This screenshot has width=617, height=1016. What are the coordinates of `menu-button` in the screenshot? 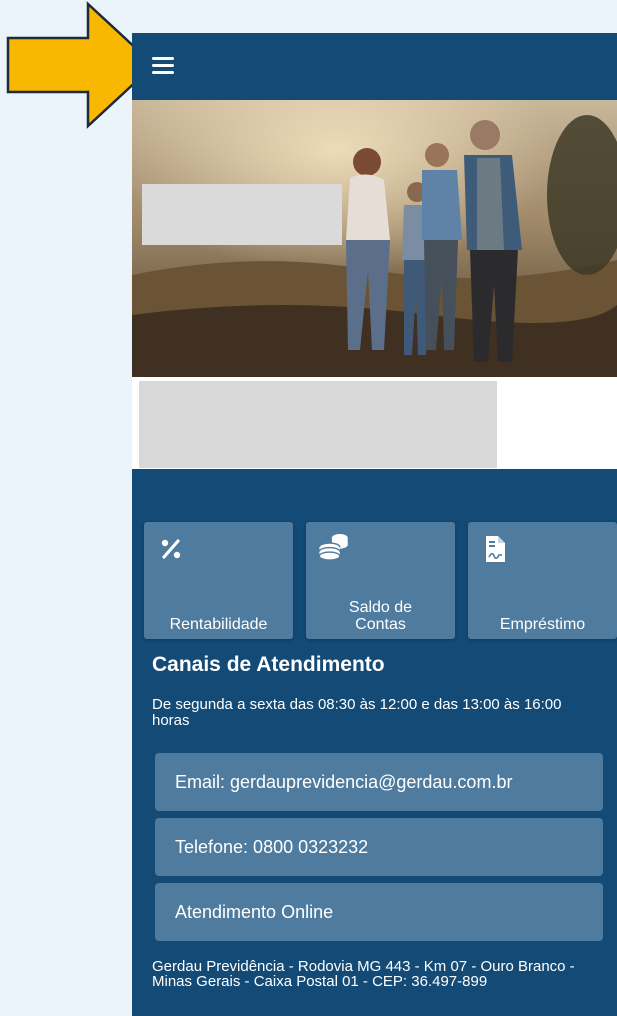 It's located at (164, 66).